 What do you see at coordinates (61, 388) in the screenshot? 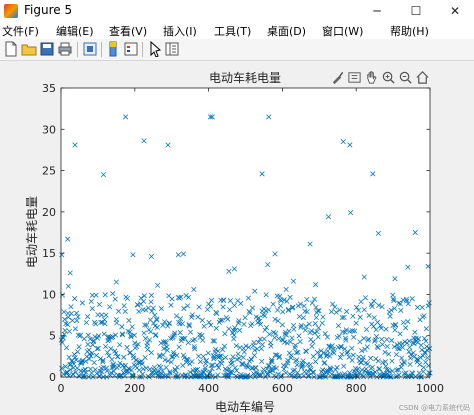
I see `x-tick-label: 0` at bounding box center [61, 388].